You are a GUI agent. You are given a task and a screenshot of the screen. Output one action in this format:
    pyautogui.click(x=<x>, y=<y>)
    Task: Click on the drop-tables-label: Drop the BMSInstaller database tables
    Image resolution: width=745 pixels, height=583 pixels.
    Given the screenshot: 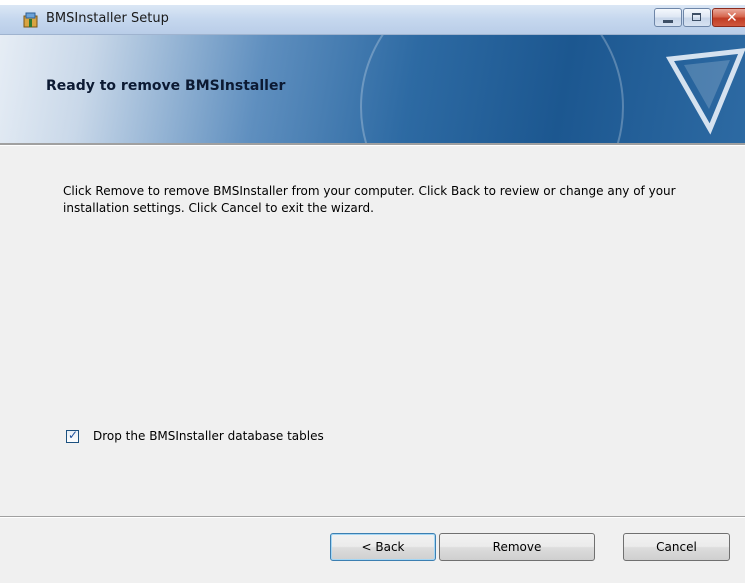 What is the action you would take?
    pyautogui.click(x=208, y=436)
    